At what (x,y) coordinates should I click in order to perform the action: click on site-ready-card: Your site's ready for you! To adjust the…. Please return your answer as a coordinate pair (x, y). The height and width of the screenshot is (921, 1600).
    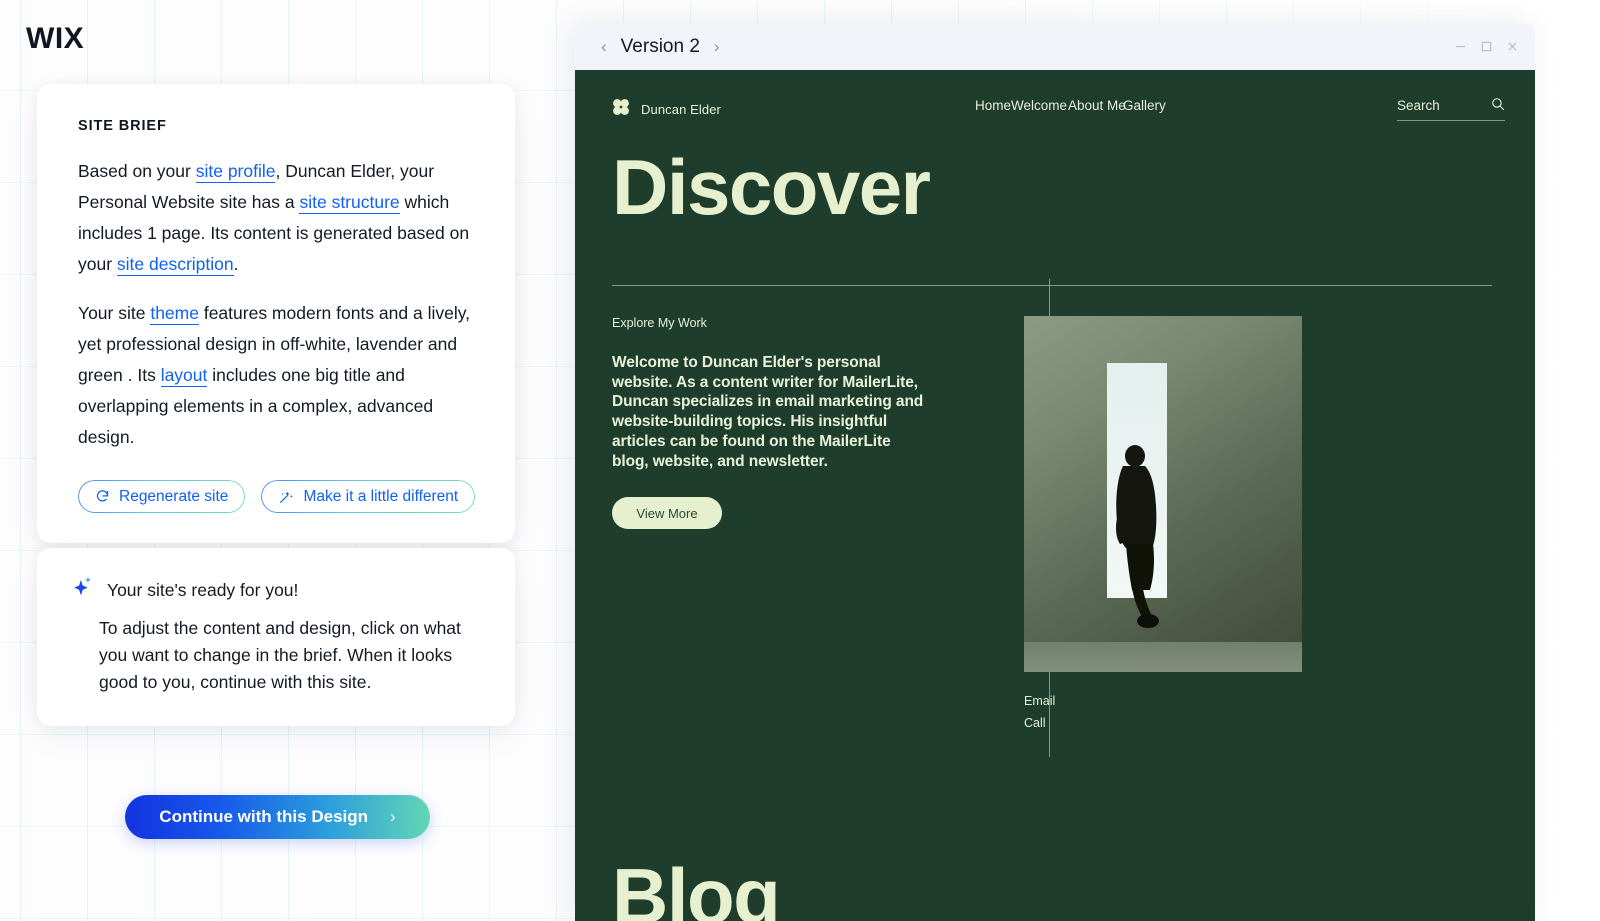
    Looking at the image, I should click on (276, 637).